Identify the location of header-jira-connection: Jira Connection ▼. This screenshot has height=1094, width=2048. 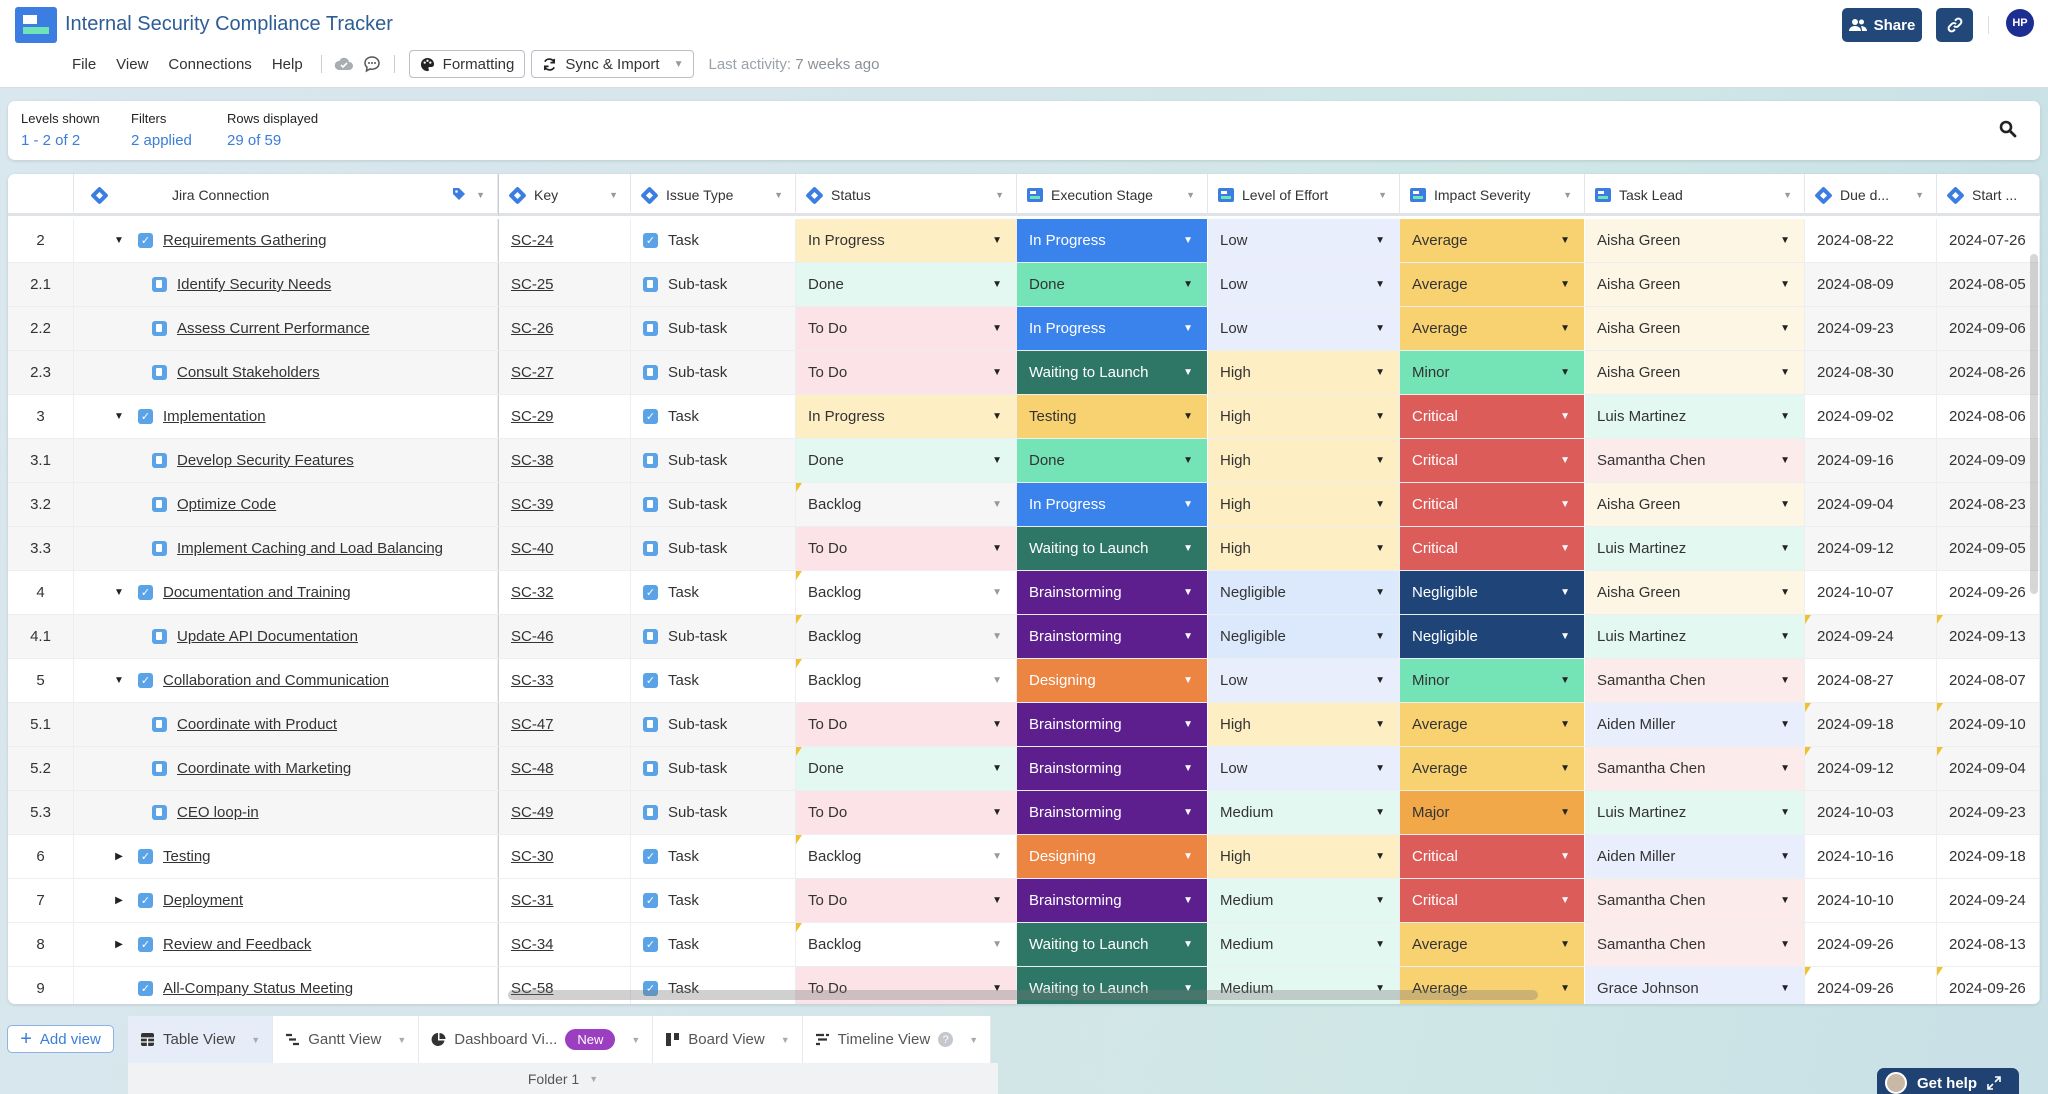
(286, 195).